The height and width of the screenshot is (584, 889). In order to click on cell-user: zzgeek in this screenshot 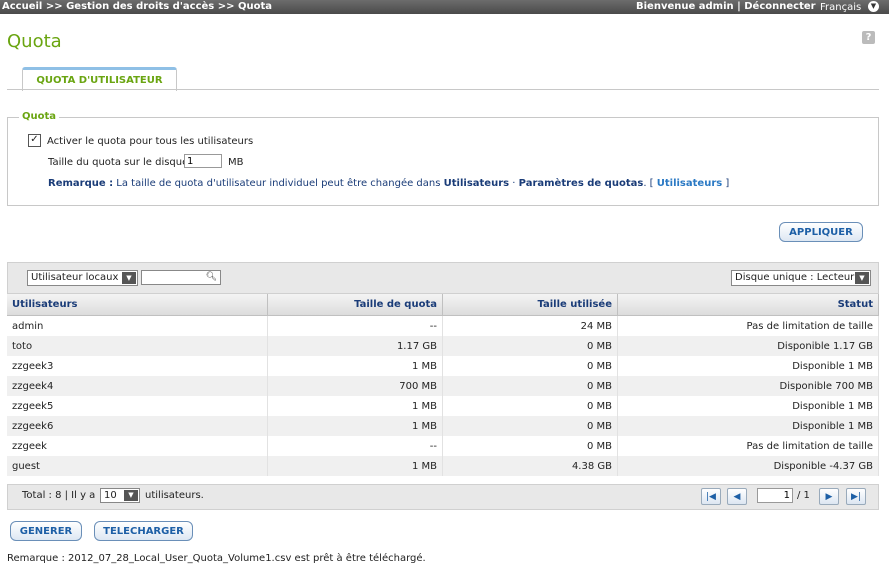, I will do `click(137, 446)`.